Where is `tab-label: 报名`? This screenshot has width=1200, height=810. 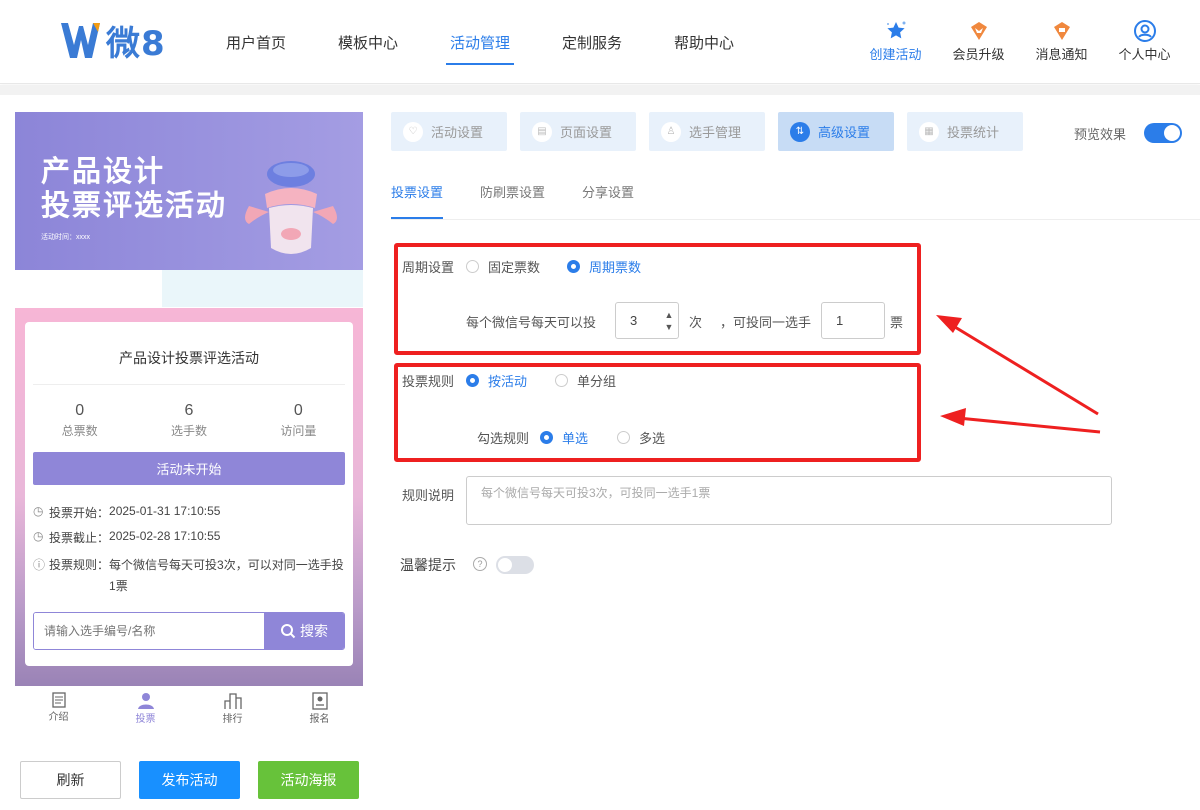 tab-label: 报名 is located at coordinates (319, 719).